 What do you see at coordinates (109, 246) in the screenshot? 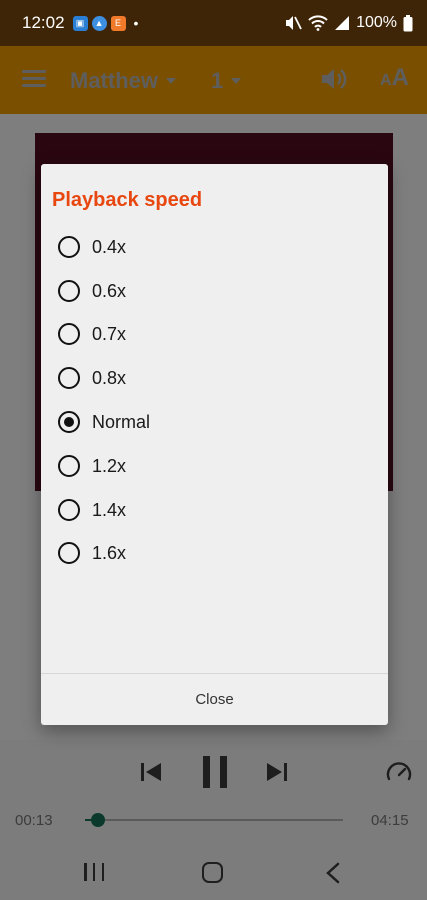
I see `speed-option-label: 0.4x` at bounding box center [109, 246].